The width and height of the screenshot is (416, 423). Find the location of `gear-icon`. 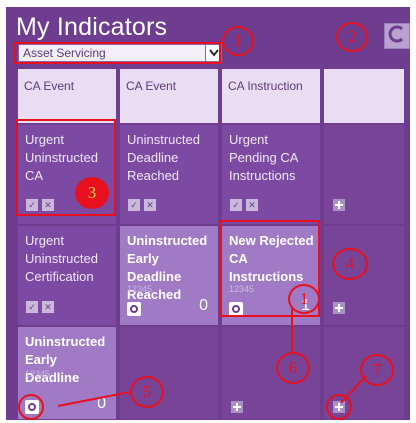

gear-icon is located at coordinates (134, 309).